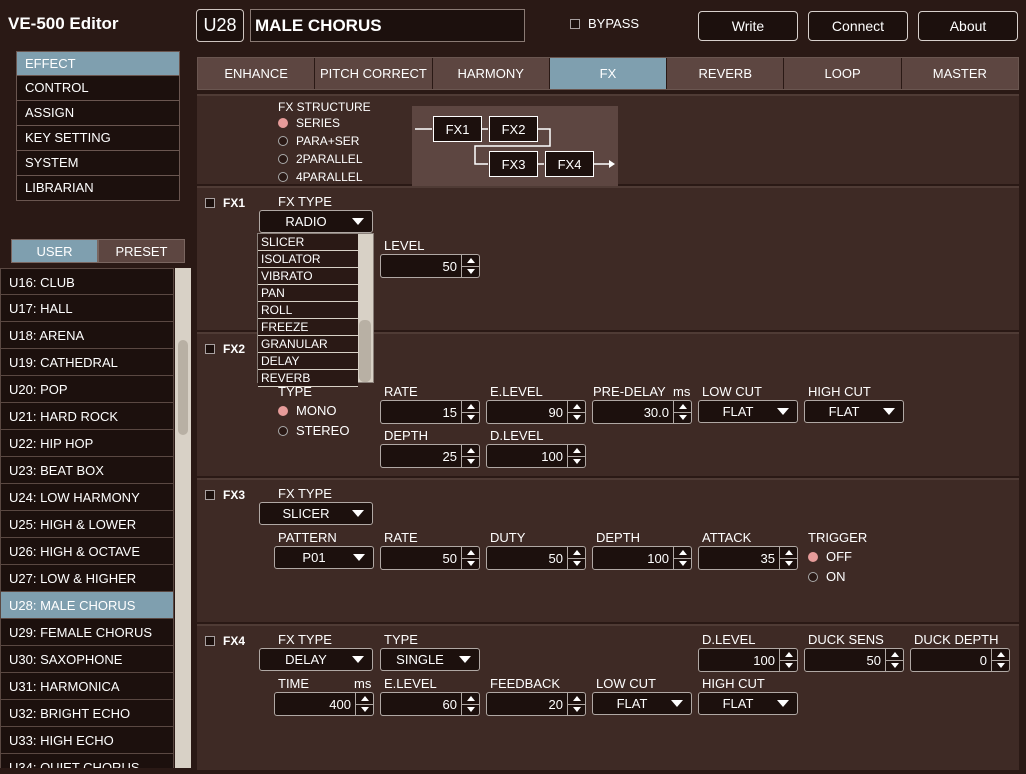  What do you see at coordinates (536, 558) in the screenshot?
I see `fx3-duty-stepper: 50` at bounding box center [536, 558].